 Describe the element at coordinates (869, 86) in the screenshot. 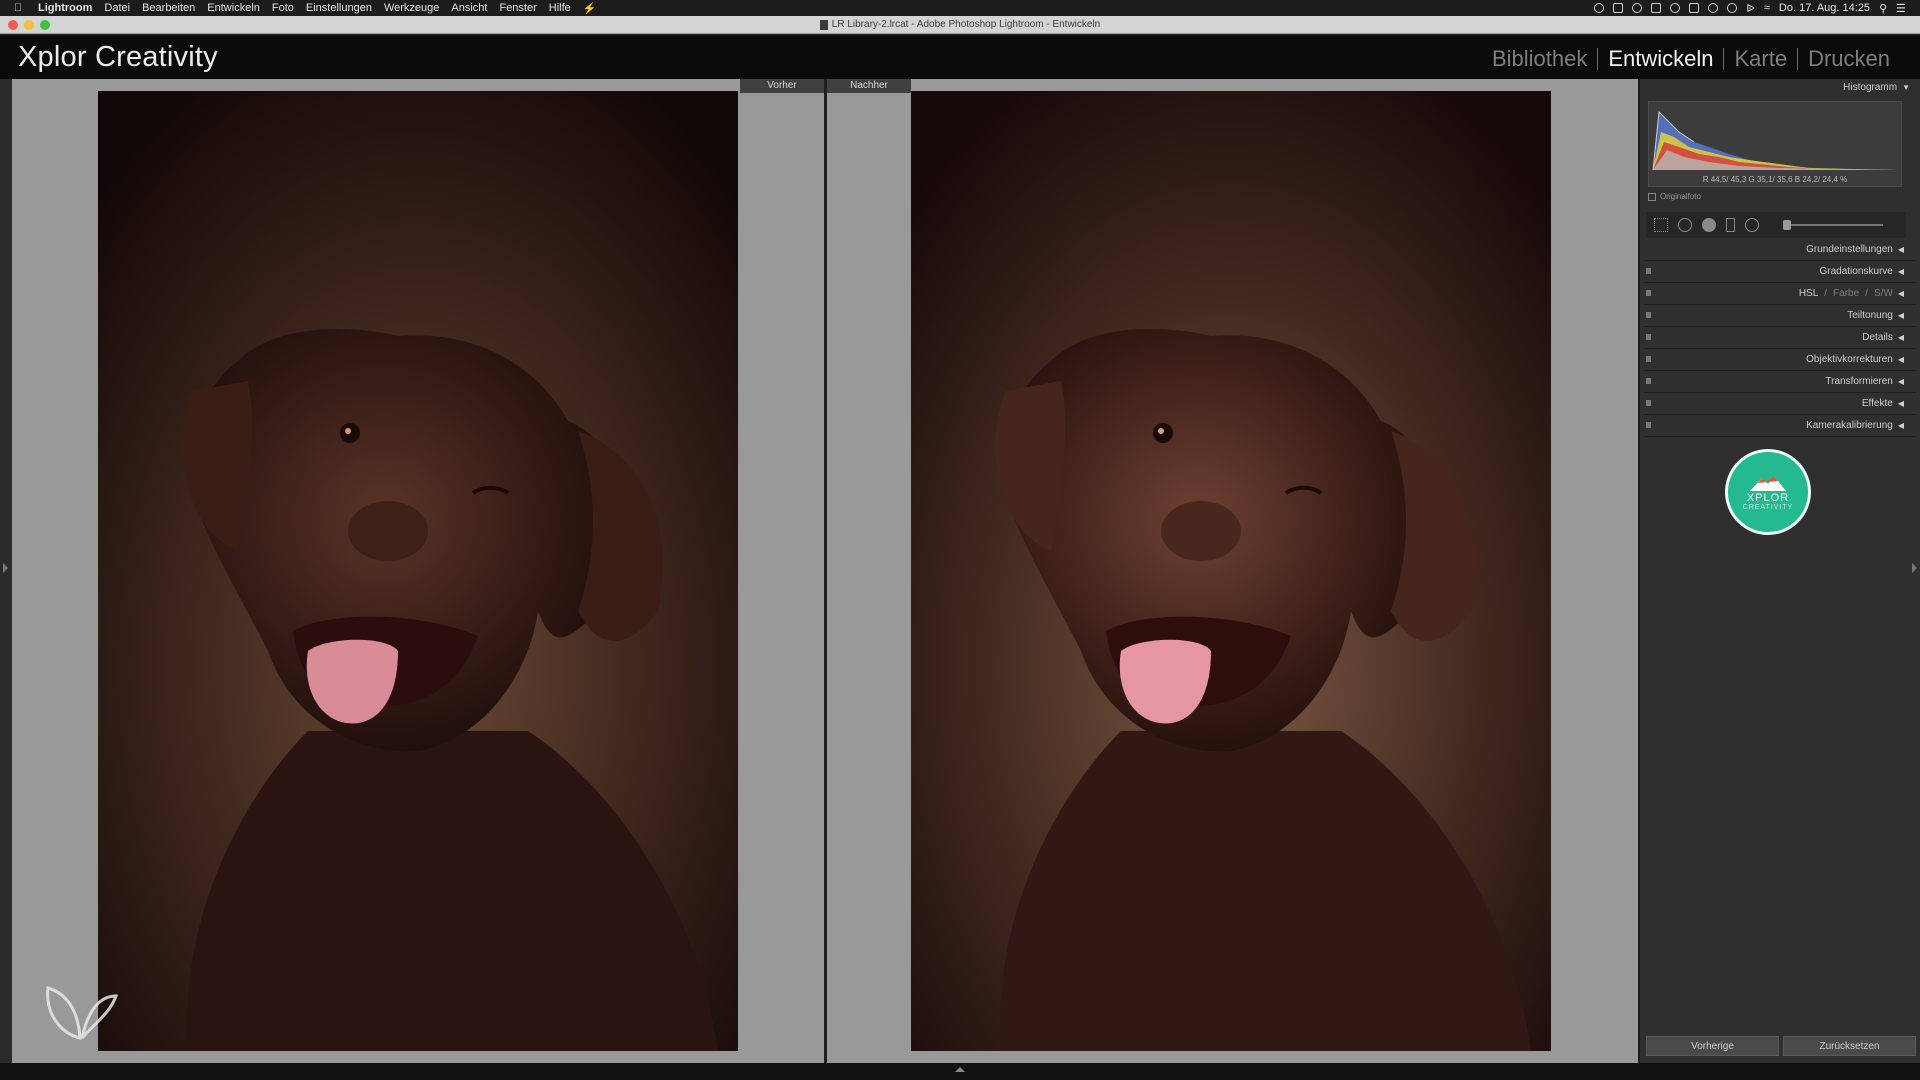

I see `after-label: Nachher` at that location.